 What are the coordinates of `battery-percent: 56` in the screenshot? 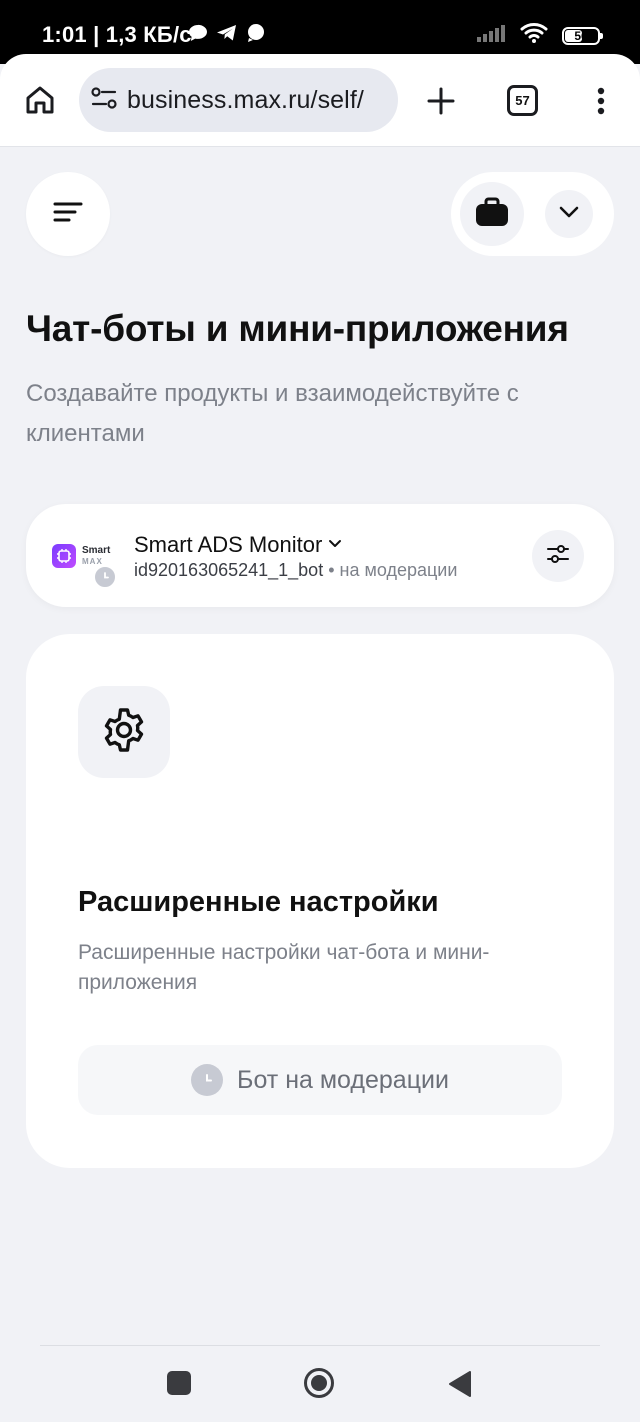 It's located at (581, 35).